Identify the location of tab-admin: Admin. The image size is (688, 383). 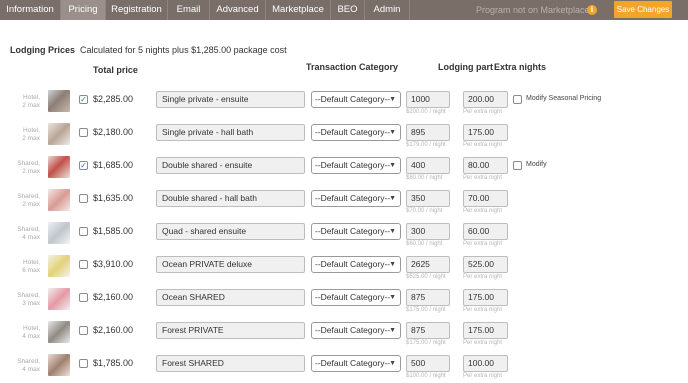
(387, 10).